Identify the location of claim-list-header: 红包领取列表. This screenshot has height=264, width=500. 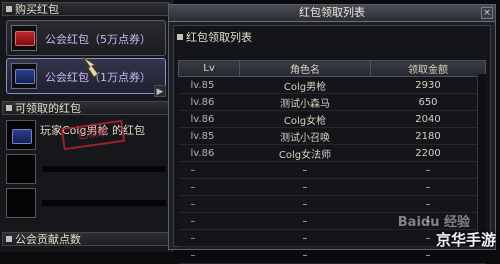
(214, 37).